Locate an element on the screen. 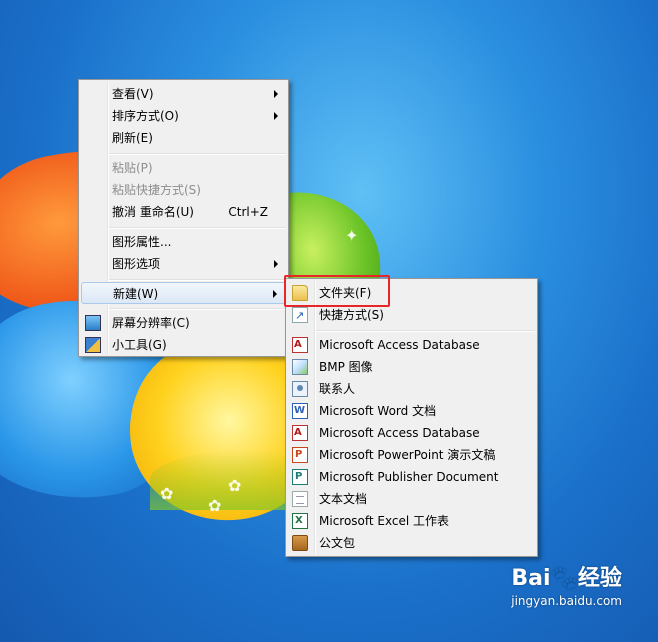 This screenshot has width=658, height=642. menu-item-label: 新建(W) is located at coordinates (136, 294).